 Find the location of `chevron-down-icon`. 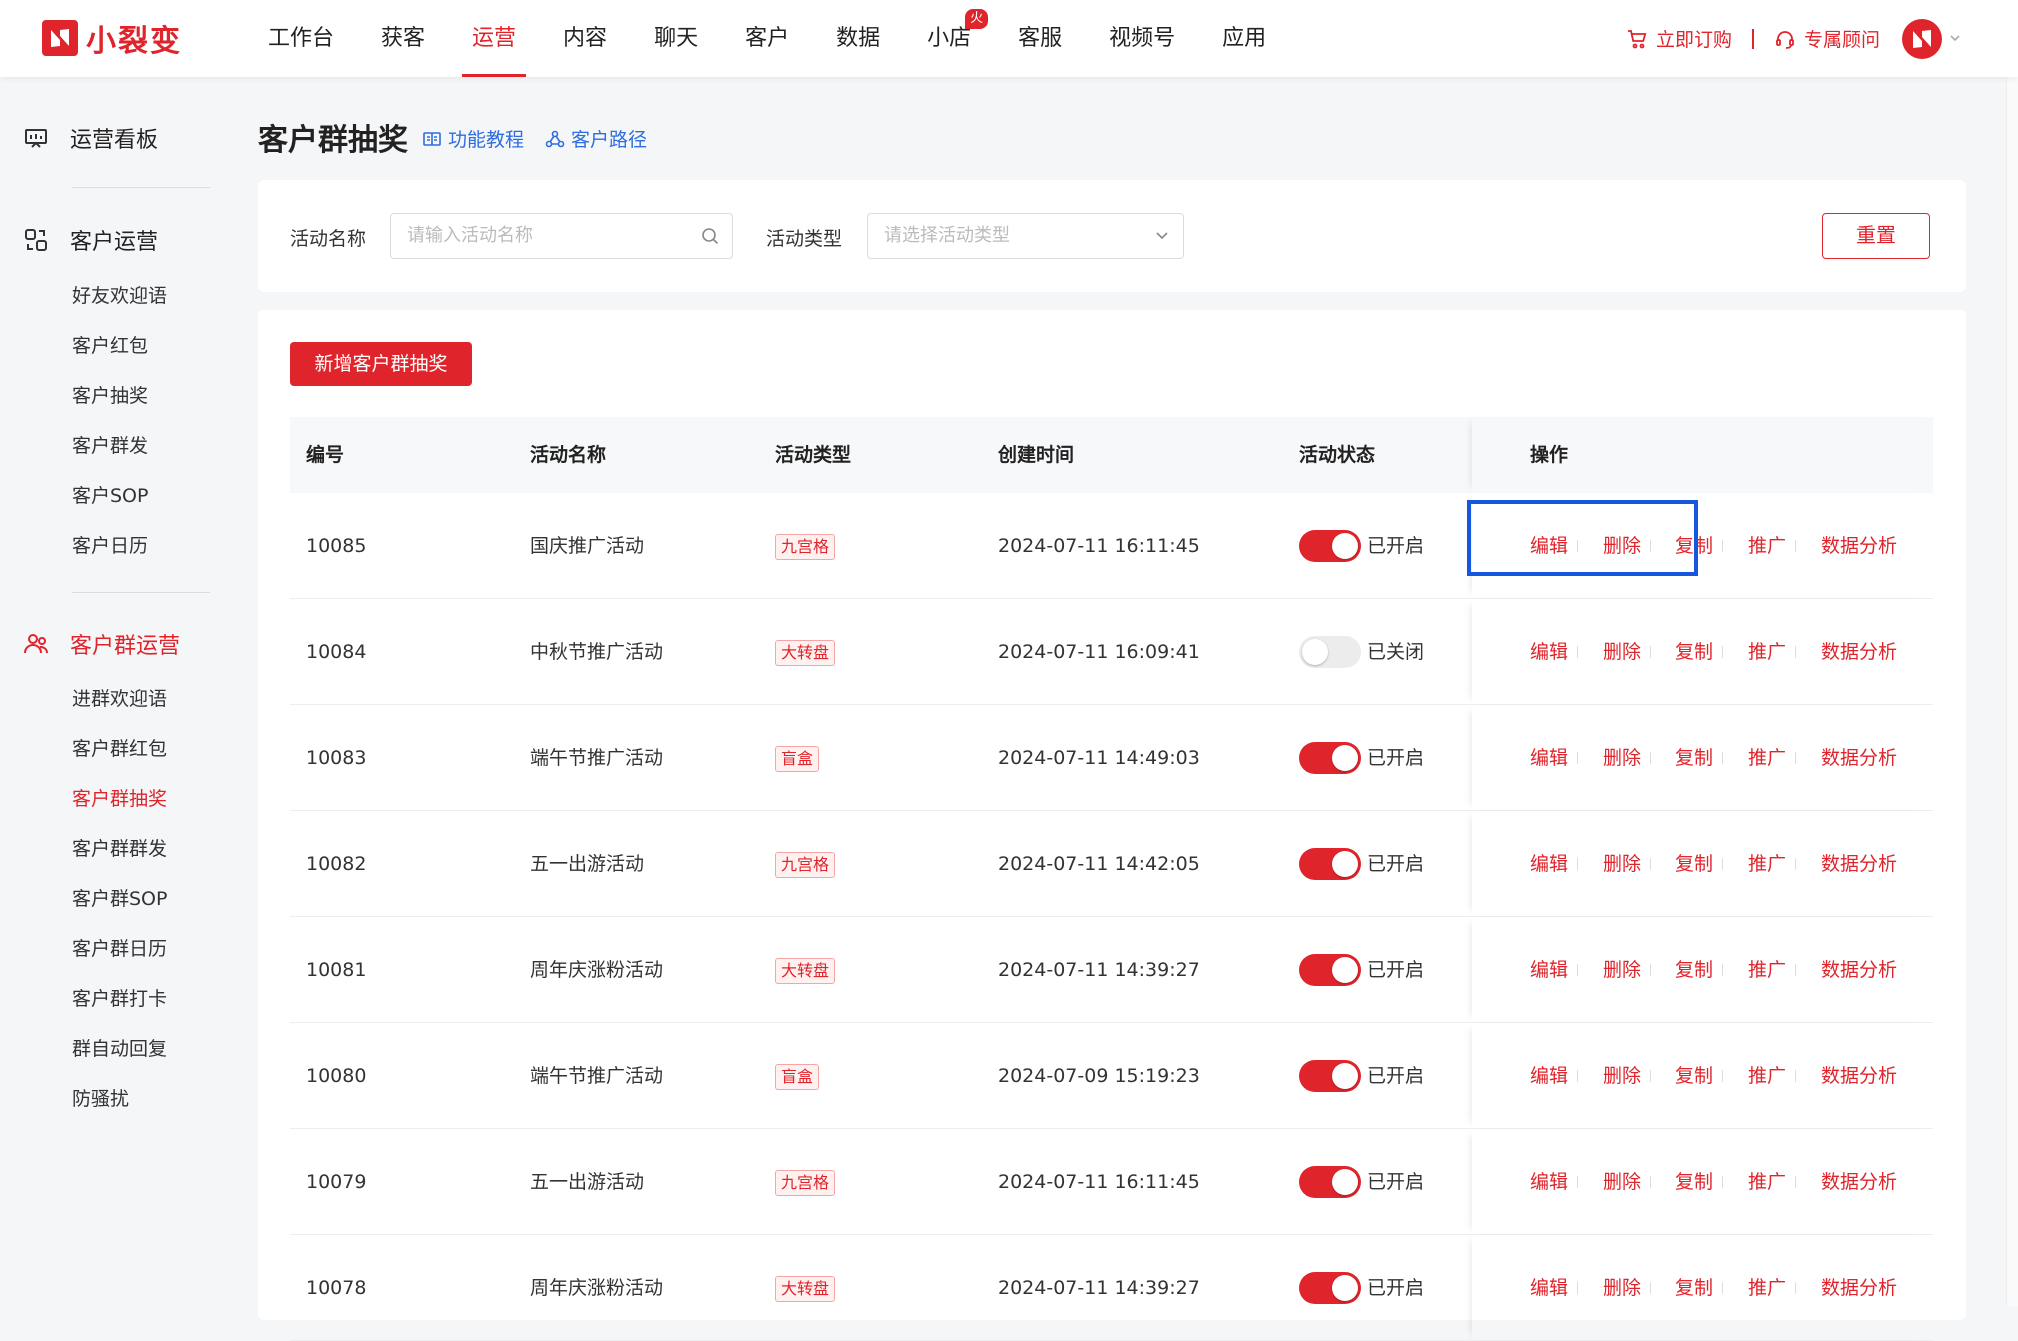

chevron-down-icon is located at coordinates (1955, 39).